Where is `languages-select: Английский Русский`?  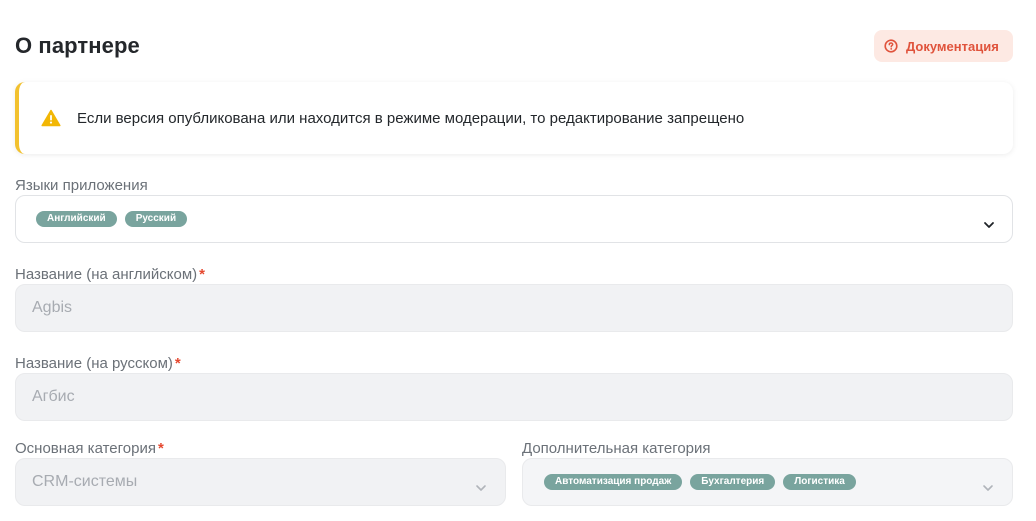
languages-select: Английский Русский is located at coordinates (514, 219).